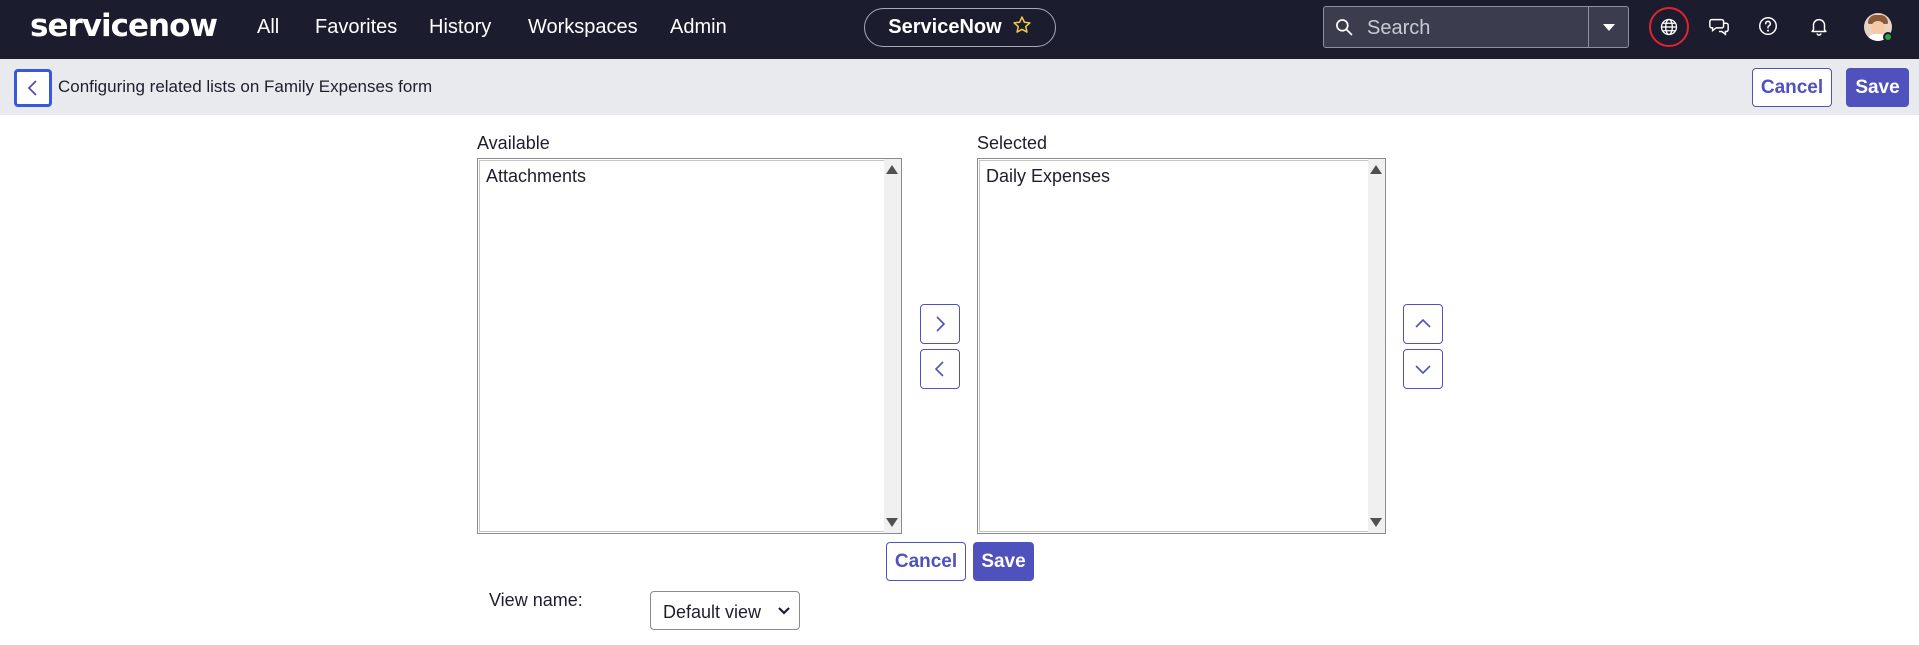 The height and width of the screenshot is (645, 1919). Describe the element at coordinates (712, 612) in the screenshot. I see `view-name-value: Default view` at that location.